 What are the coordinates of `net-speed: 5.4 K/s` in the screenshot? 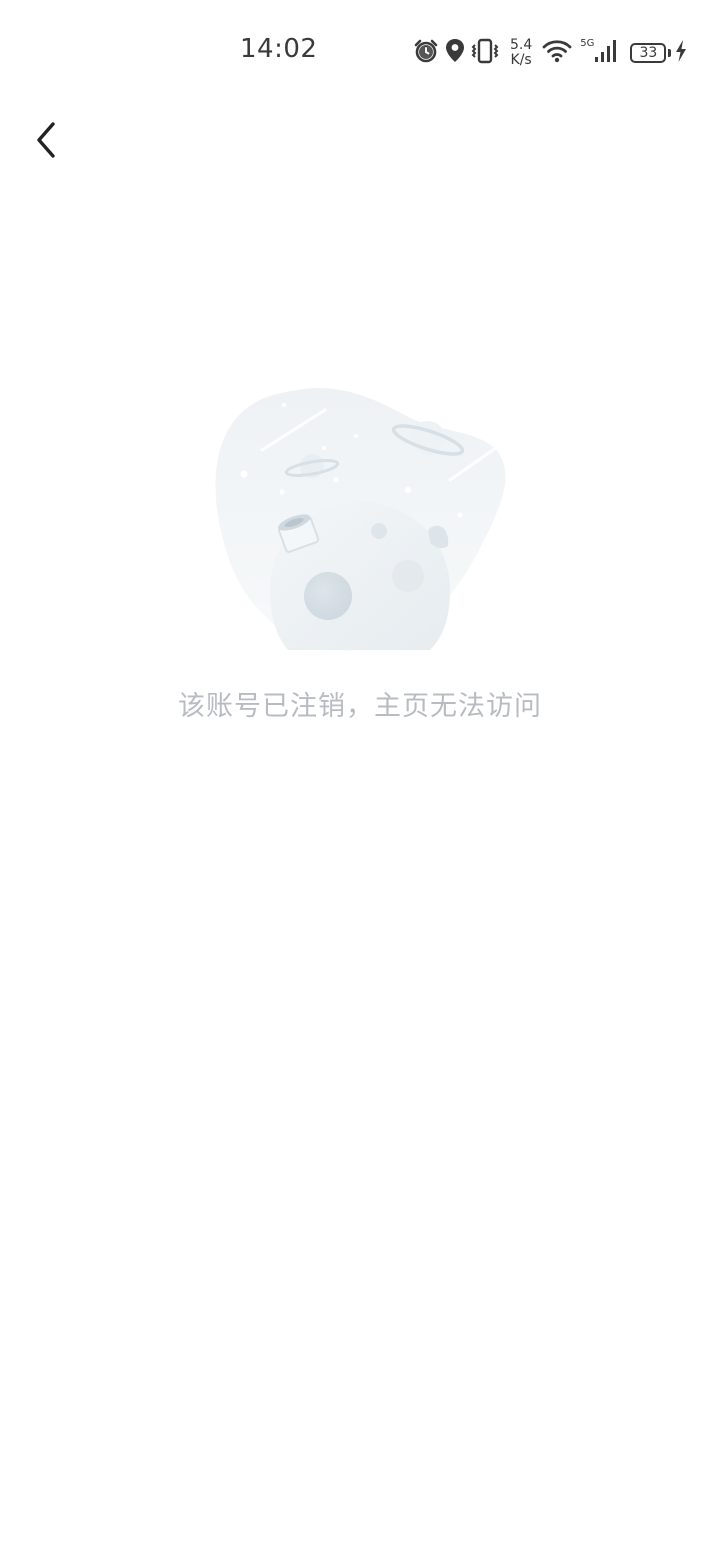 It's located at (521, 53).